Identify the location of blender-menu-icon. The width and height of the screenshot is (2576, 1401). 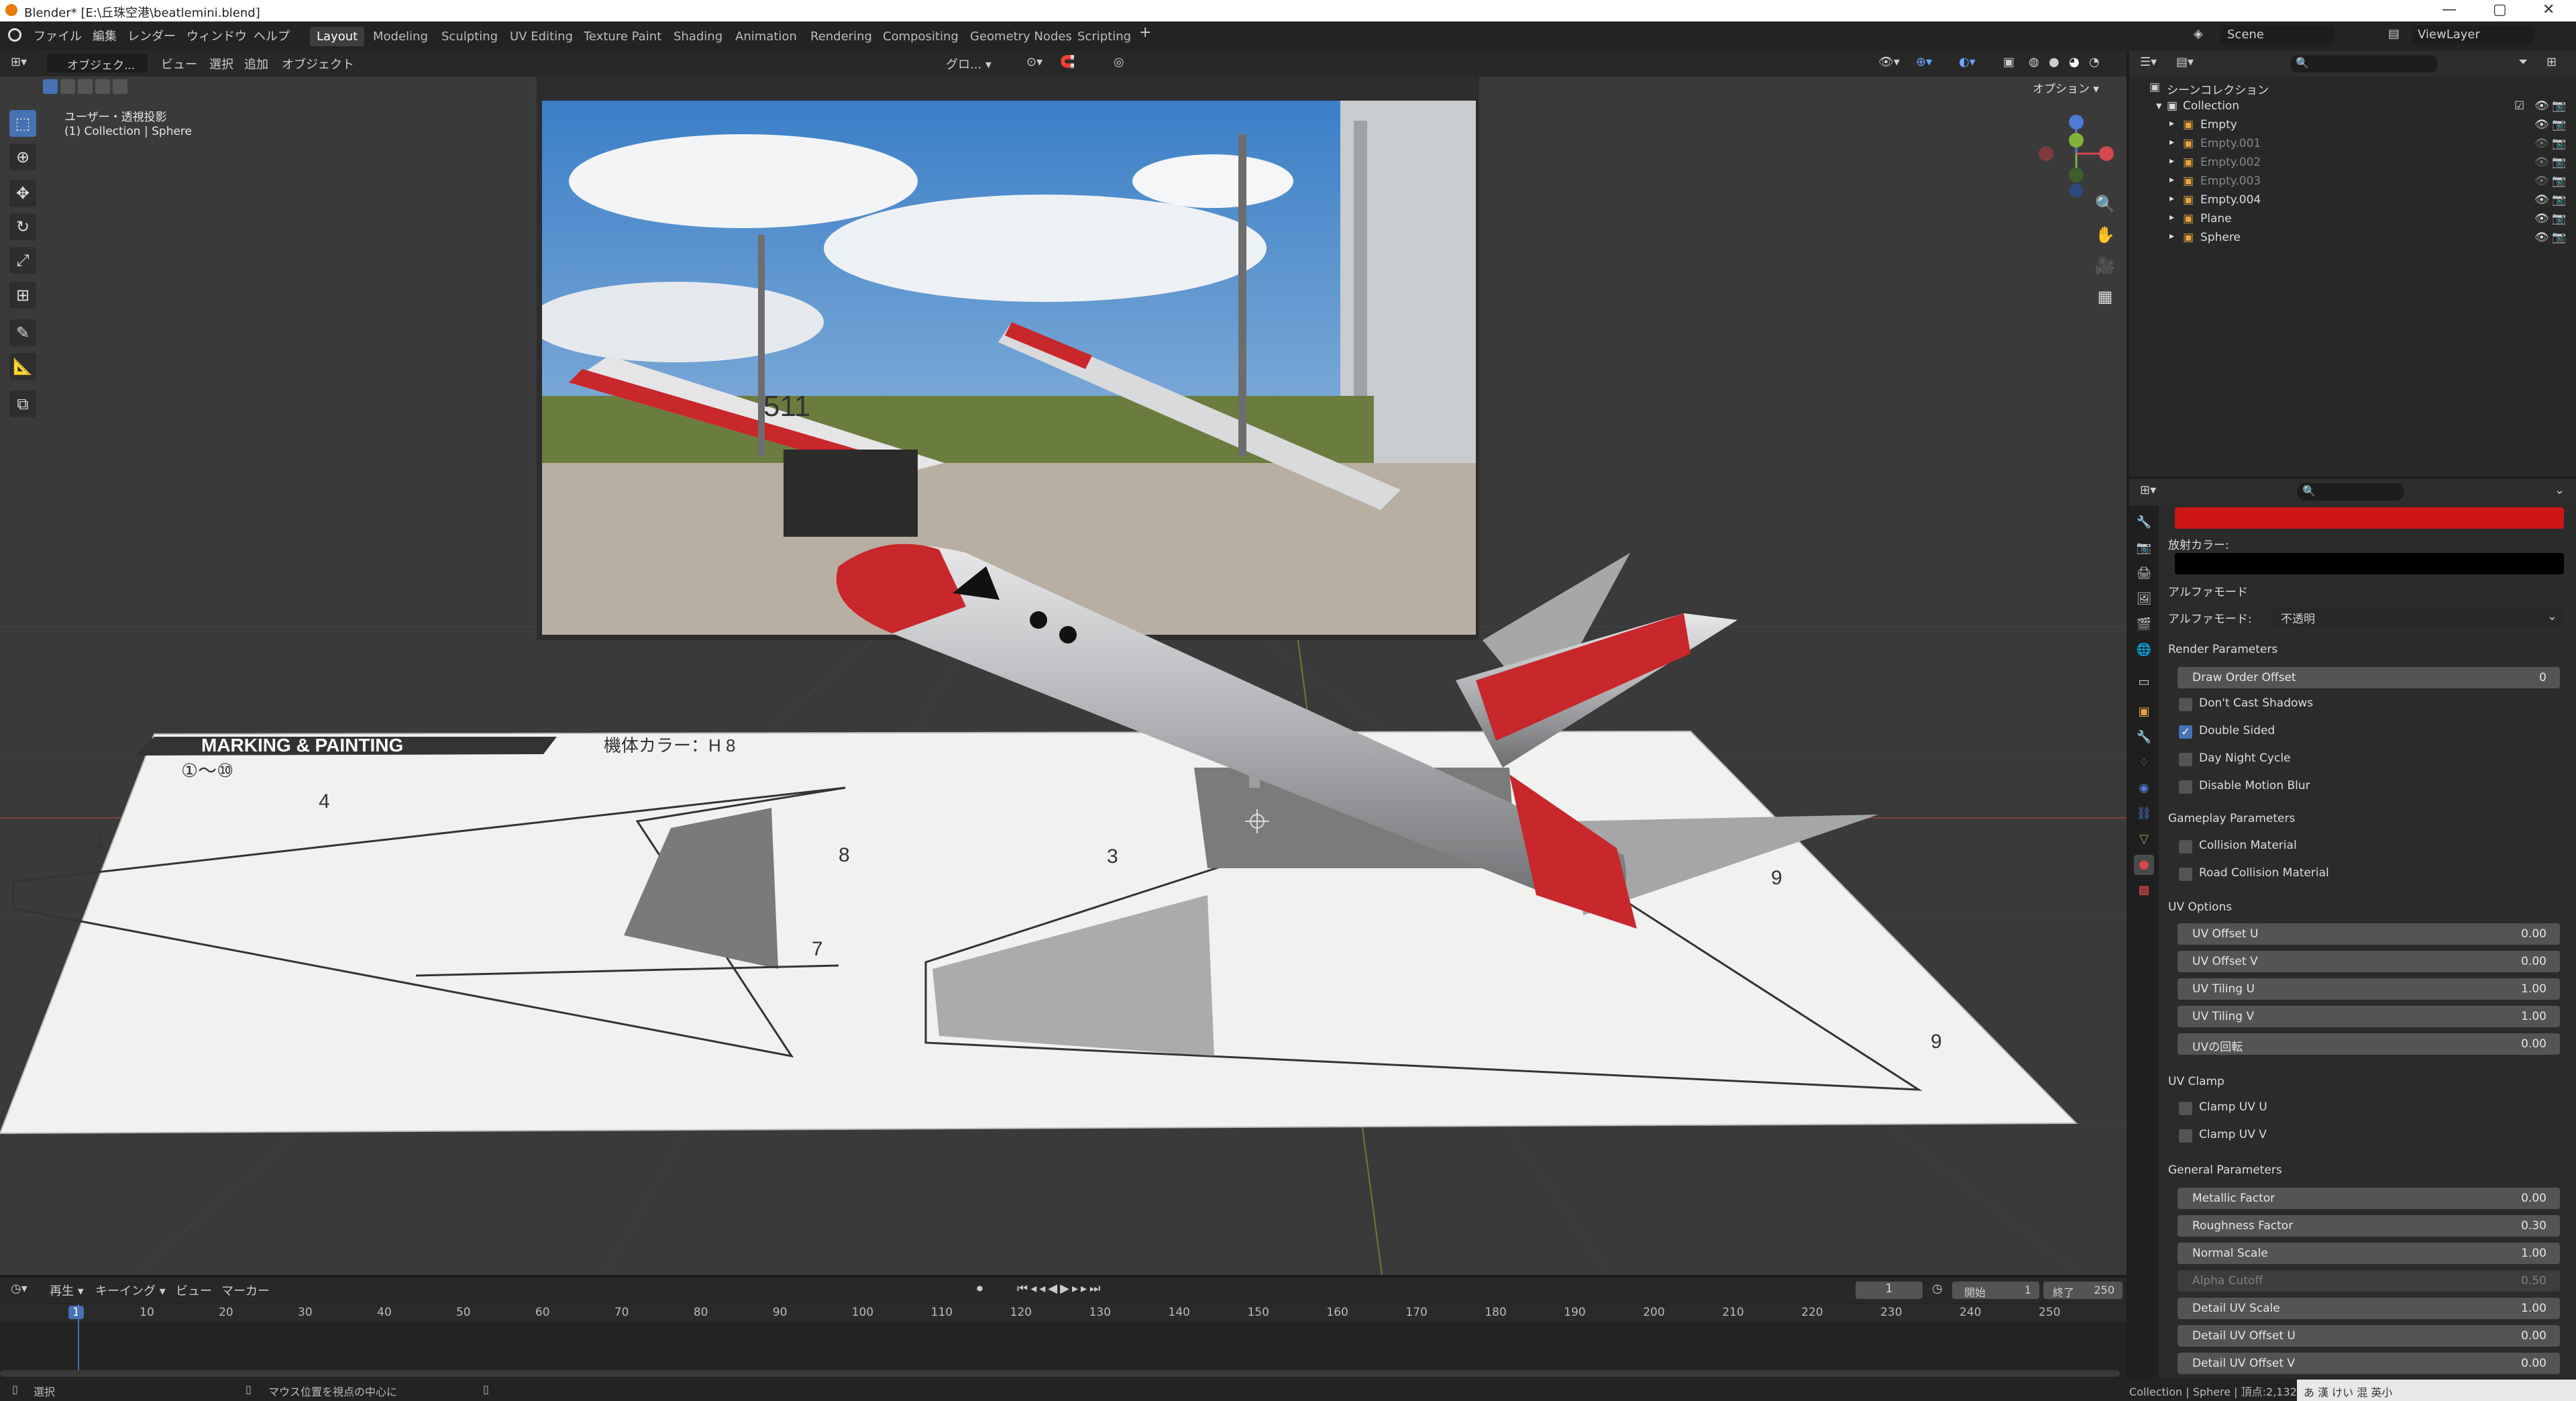
(14, 35).